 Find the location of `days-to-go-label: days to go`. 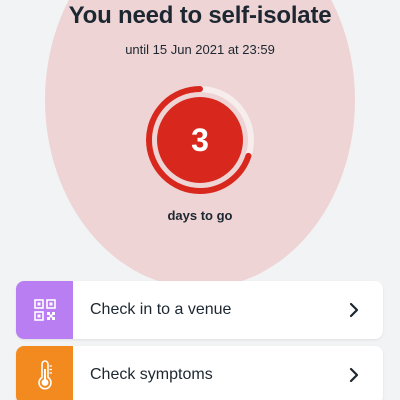

days-to-go-label: days to go is located at coordinates (200, 215).